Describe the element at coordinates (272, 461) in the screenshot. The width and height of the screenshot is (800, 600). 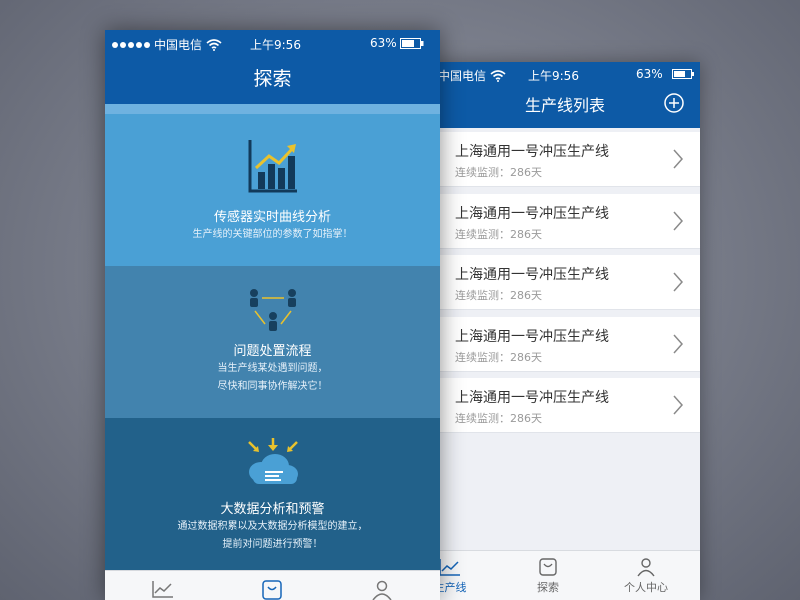
I see `cloud-data-icon` at that location.